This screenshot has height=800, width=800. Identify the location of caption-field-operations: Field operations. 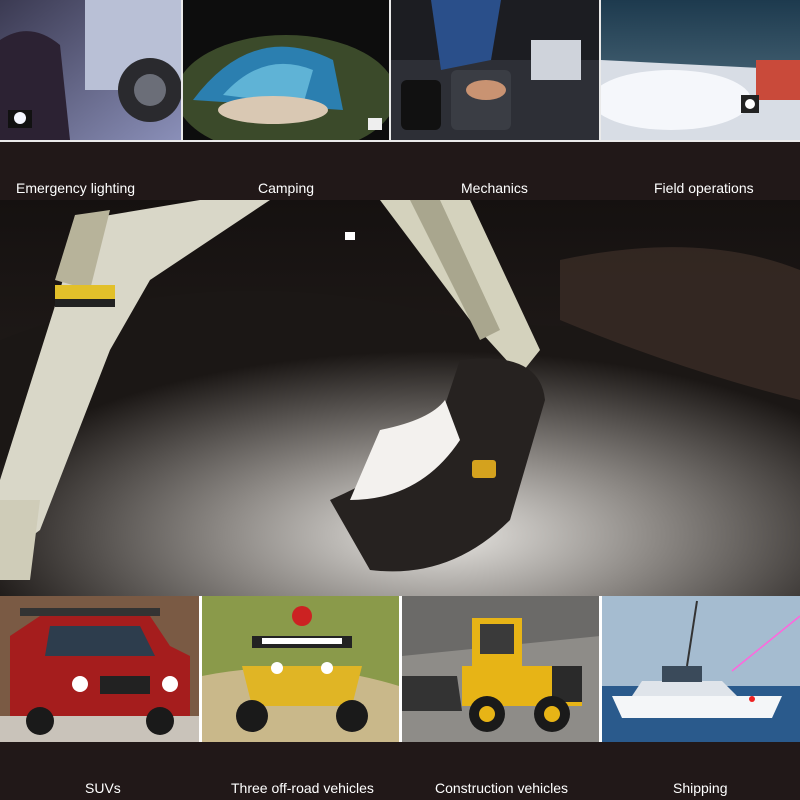
(704, 188).